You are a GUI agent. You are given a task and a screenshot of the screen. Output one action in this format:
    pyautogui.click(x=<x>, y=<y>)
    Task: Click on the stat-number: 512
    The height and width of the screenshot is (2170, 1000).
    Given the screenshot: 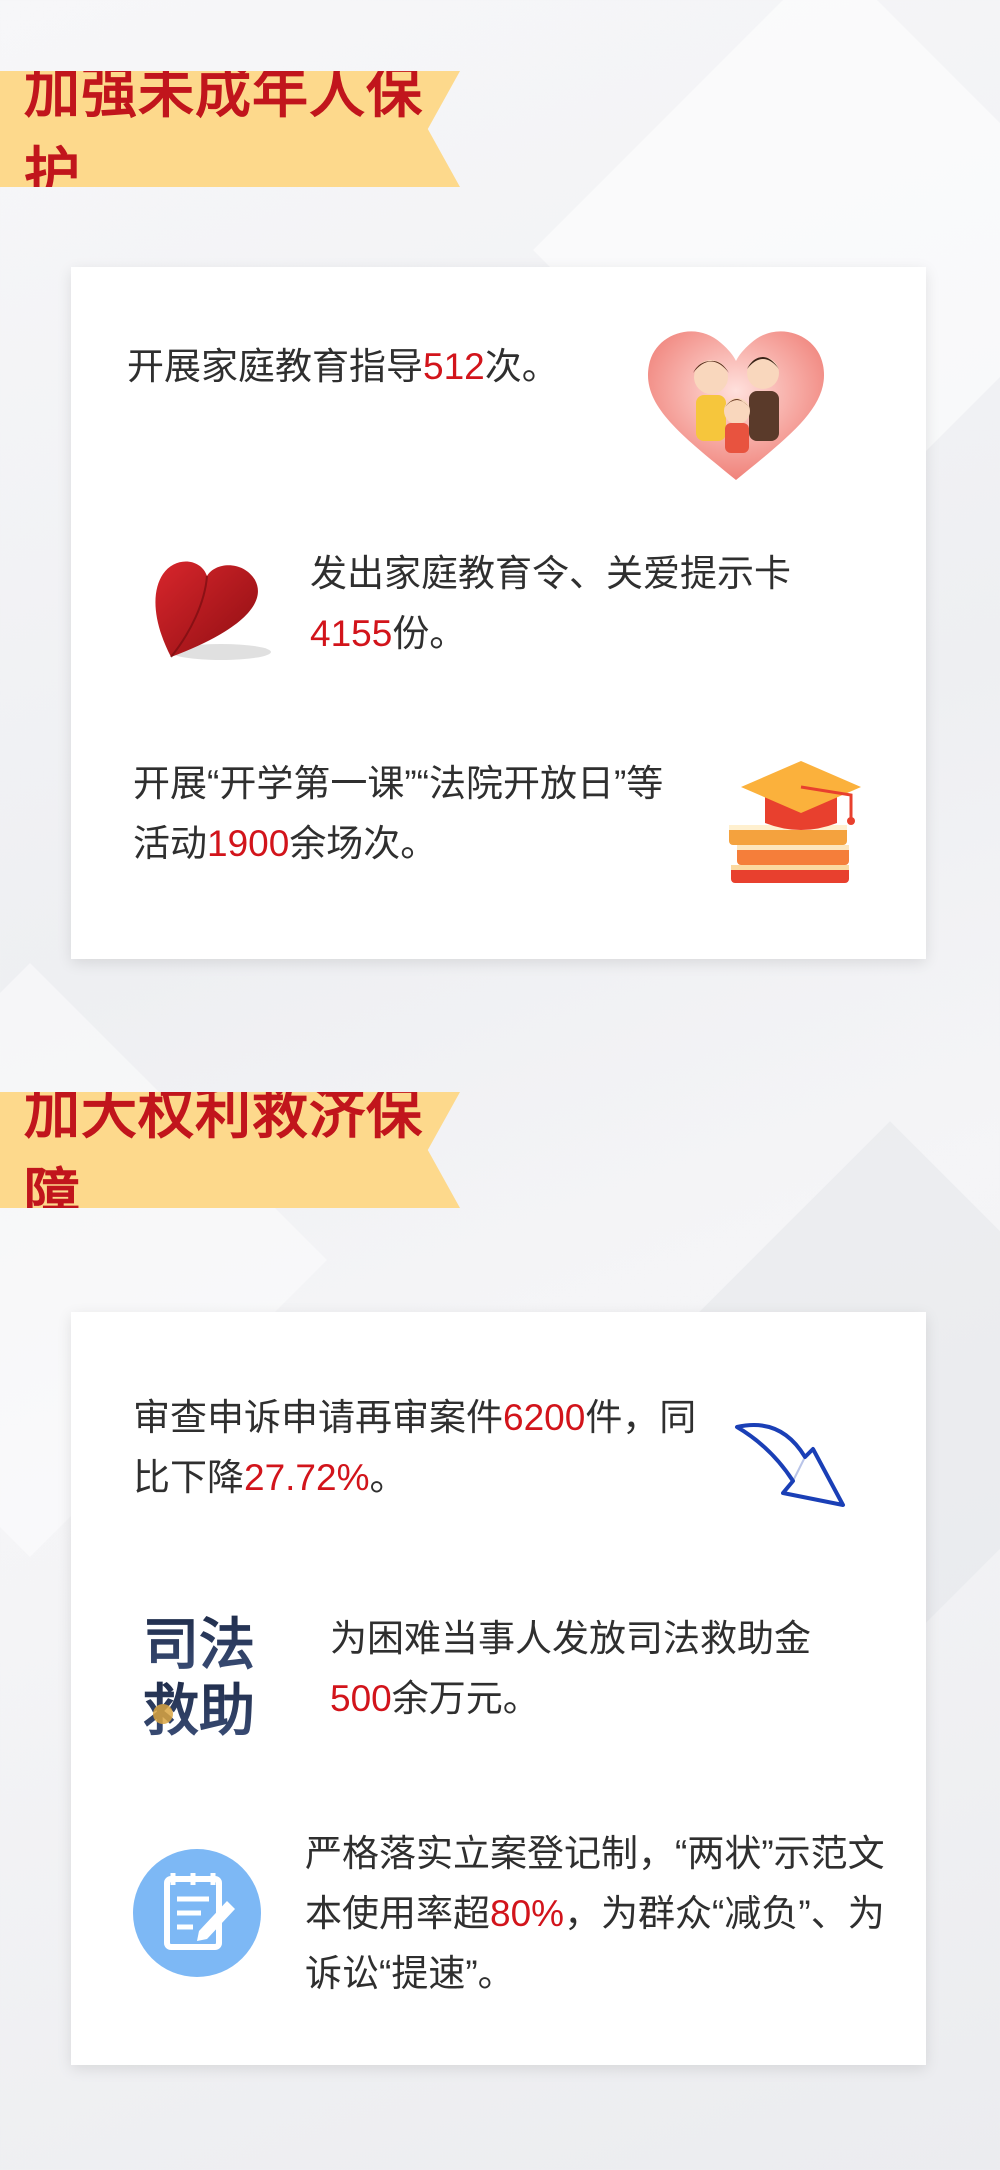 What is the action you would take?
    pyautogui.click(x=454, y=366)
    